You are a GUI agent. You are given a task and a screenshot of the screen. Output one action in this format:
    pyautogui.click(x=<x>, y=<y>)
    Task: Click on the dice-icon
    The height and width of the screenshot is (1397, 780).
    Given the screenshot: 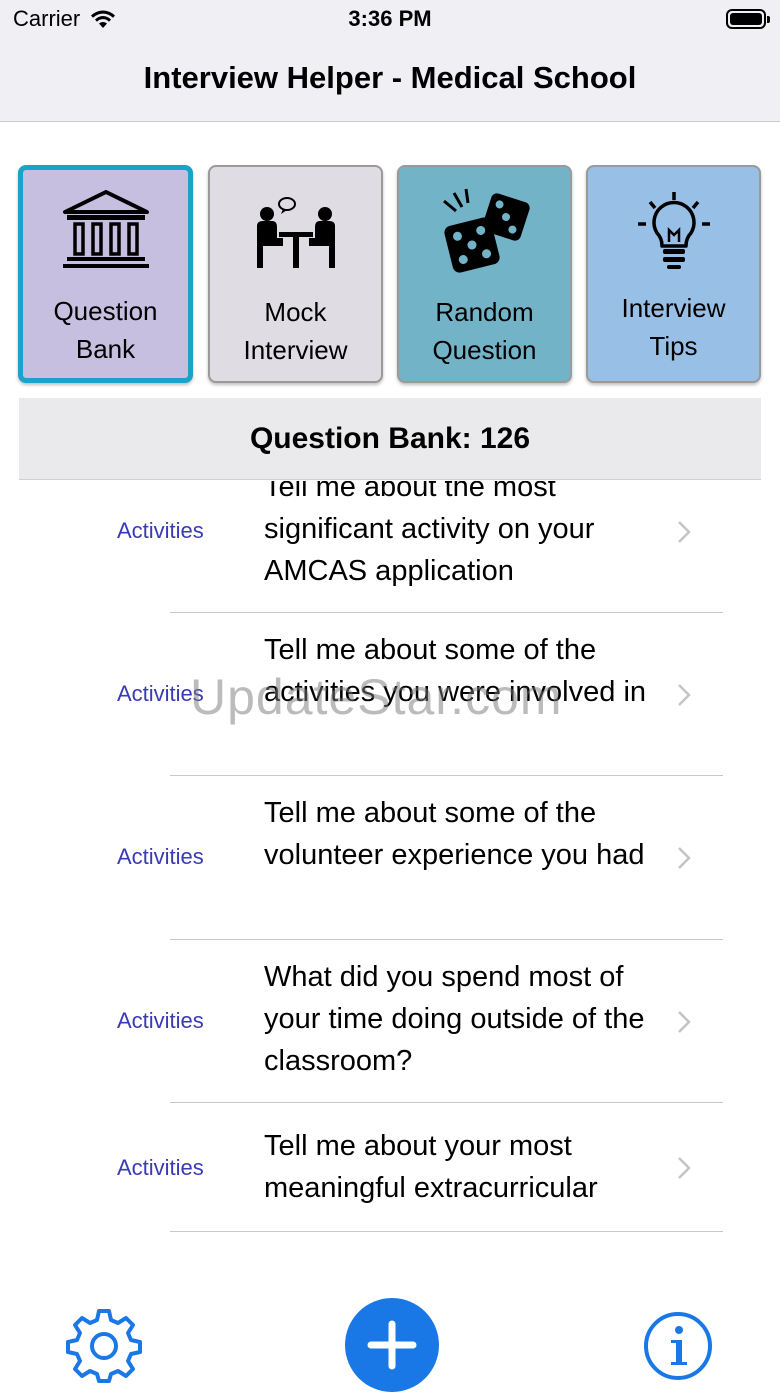 What is the action you would take?
    pyautogui.click(x=486, y=230)
    